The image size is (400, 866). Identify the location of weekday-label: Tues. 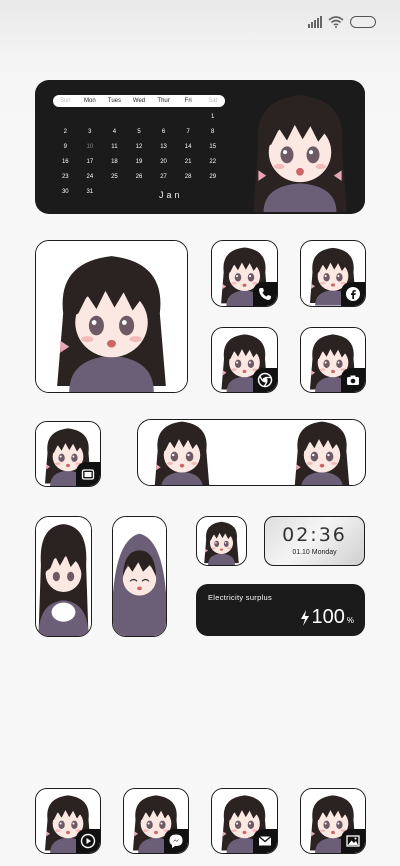
(114, 101).